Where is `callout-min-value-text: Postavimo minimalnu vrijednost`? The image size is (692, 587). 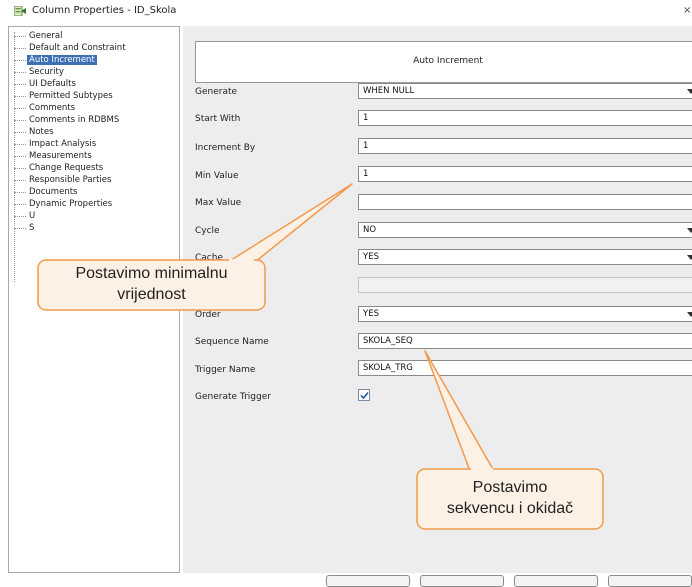
callout-min-value-text: Postavimo minimalnu vrijednost is located at coordinates (151, 284).